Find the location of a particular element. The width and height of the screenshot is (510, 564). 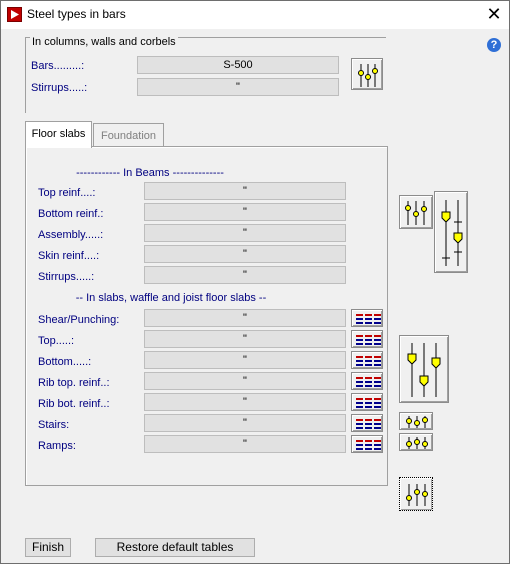

ramps-table-button is located at coordinates (367, 444).